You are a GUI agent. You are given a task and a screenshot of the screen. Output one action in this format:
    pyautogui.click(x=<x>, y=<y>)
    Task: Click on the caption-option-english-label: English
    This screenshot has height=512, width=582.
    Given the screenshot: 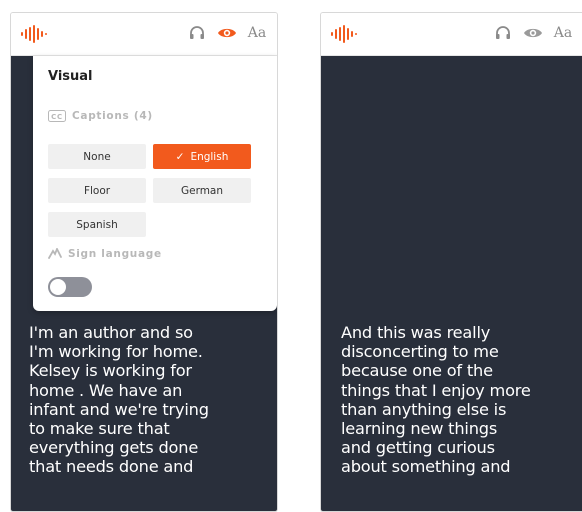 What is the action you would take?
    pyautogui.click(x=209, y=156)
    